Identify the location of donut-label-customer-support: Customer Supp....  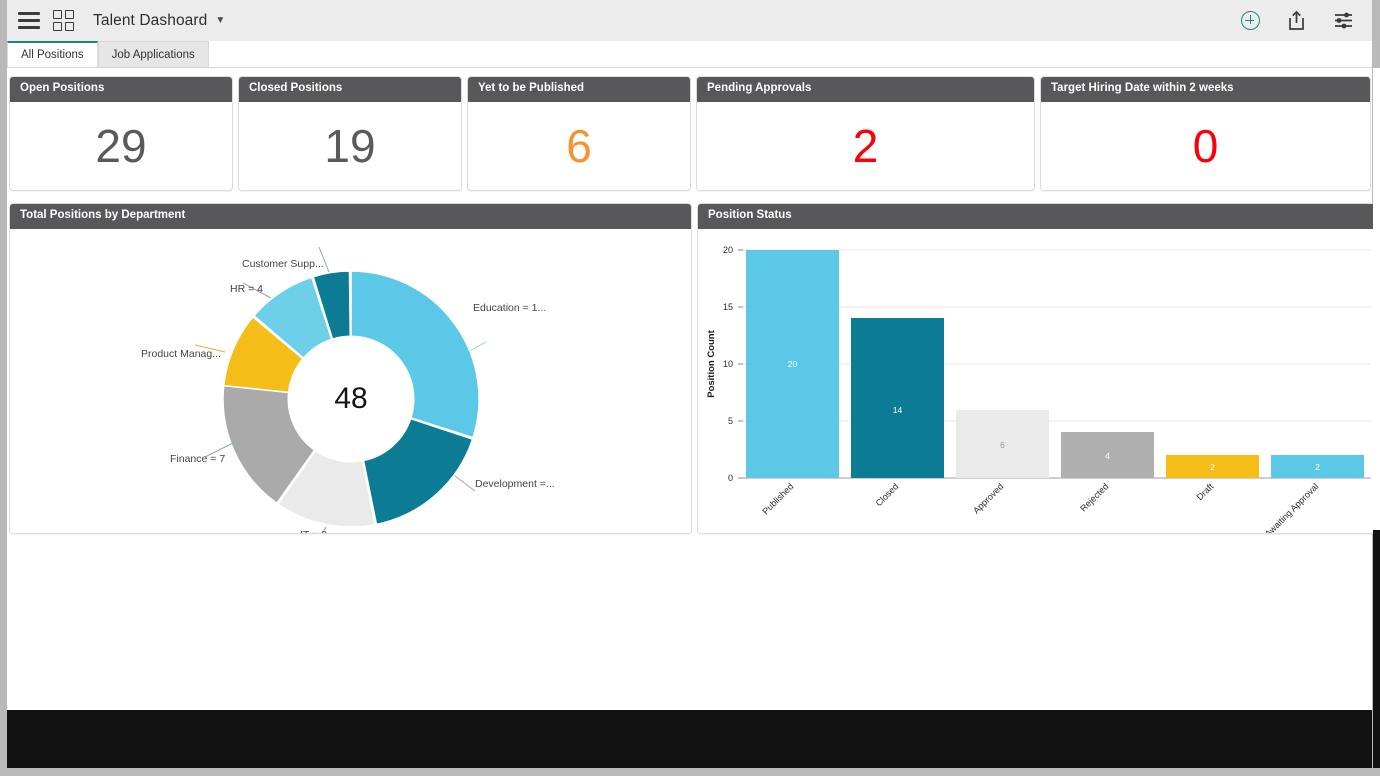
(283, 263).